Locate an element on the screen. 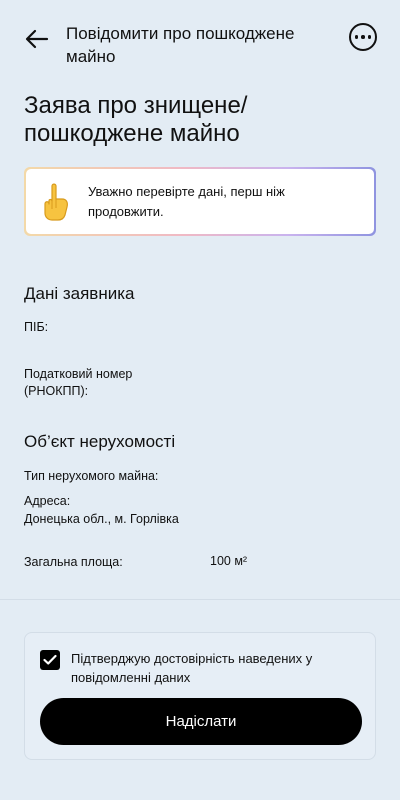  more-horizontal-icon is located at coordinates (356, 37).